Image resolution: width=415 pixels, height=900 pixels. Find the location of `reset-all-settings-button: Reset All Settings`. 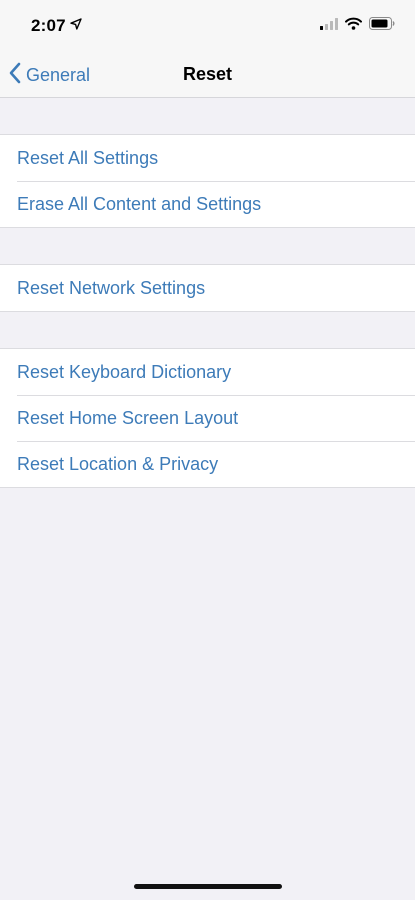

reset-all-settings-button: Reset All Settings is located at coordinates (207, 158).